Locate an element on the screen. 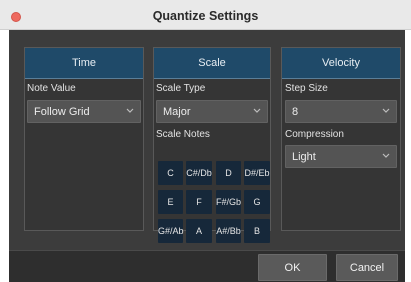  note-value-value: Follow Grid is located at coordinates (62, 112).